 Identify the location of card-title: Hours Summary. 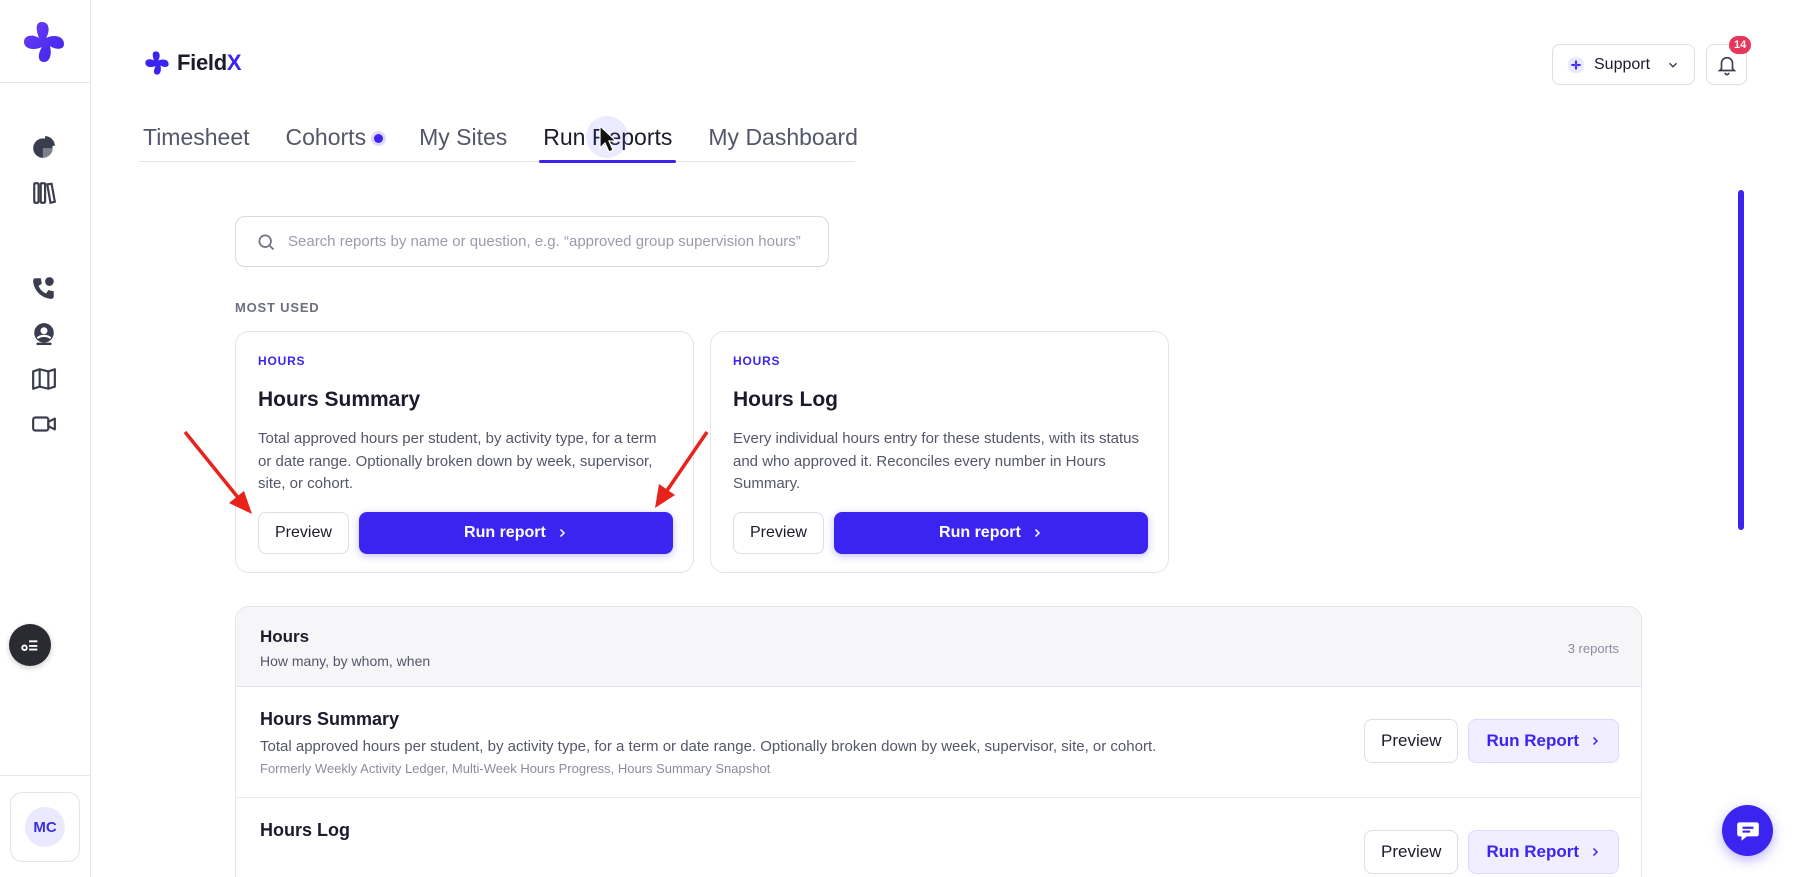
(339, 399).